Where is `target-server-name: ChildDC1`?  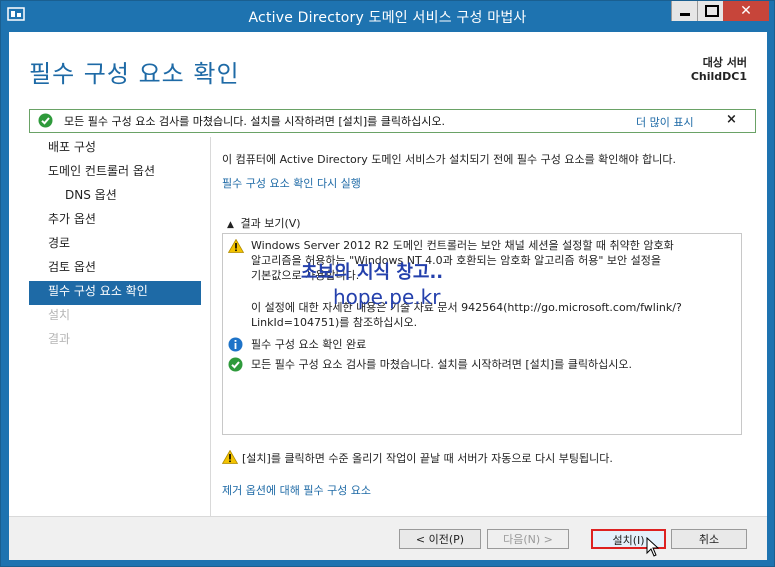 target-server-name: ChildDC1 is located at coordinates (718, 76).